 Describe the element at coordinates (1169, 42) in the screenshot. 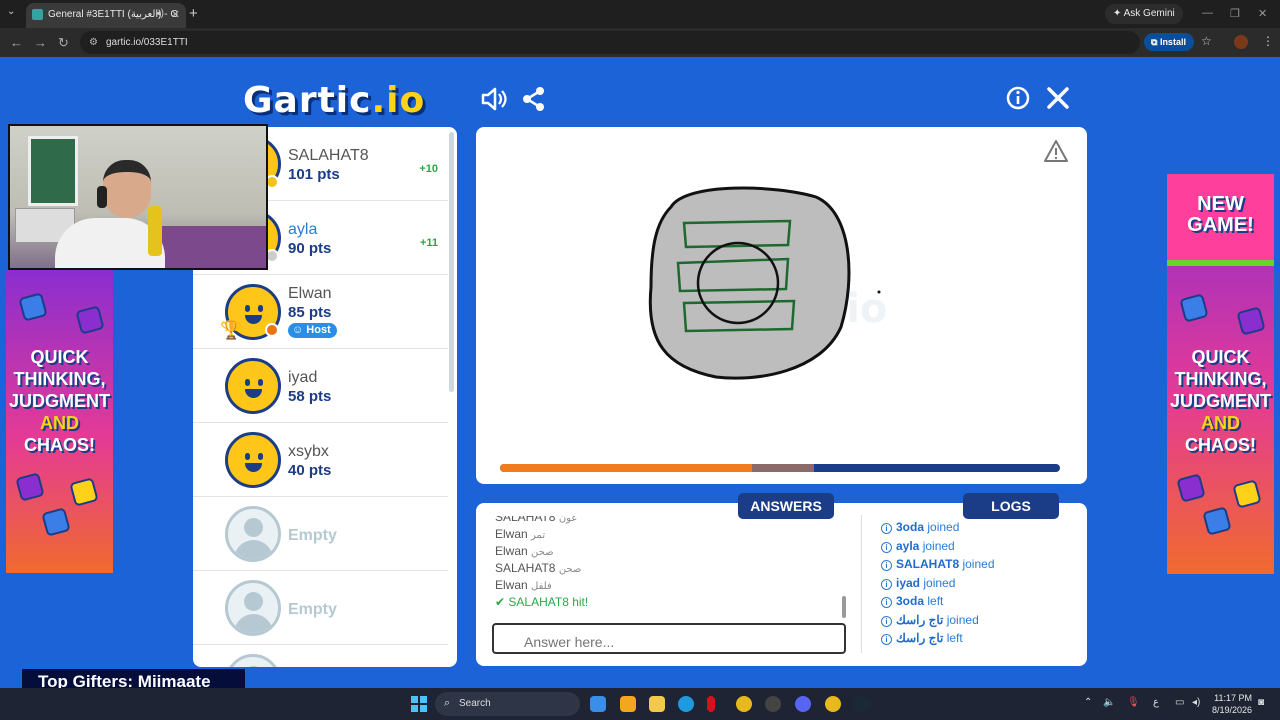

I see `install-button: ⧉ Install` at that location.